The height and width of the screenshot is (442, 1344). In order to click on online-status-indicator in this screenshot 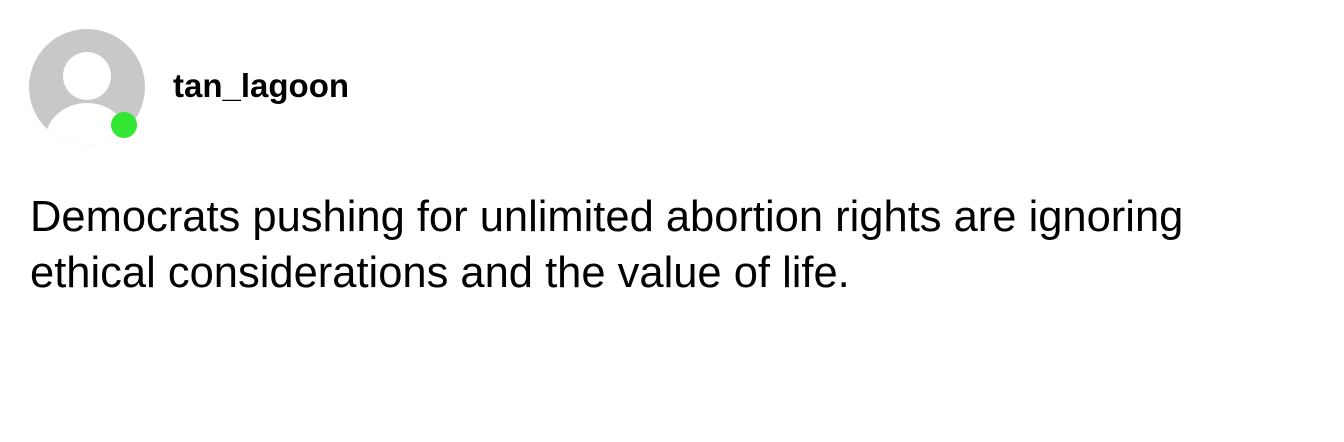, I will do `click(124, 125)`.